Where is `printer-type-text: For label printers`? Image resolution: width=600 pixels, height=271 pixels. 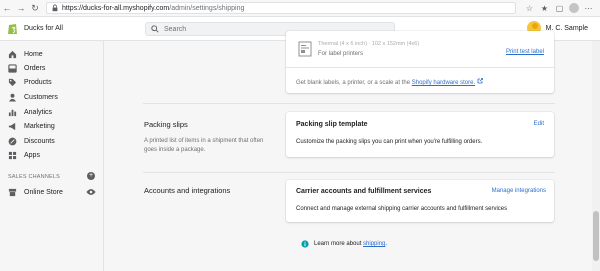 printer-type-text: For label printers is located at coordinates (341, 54).